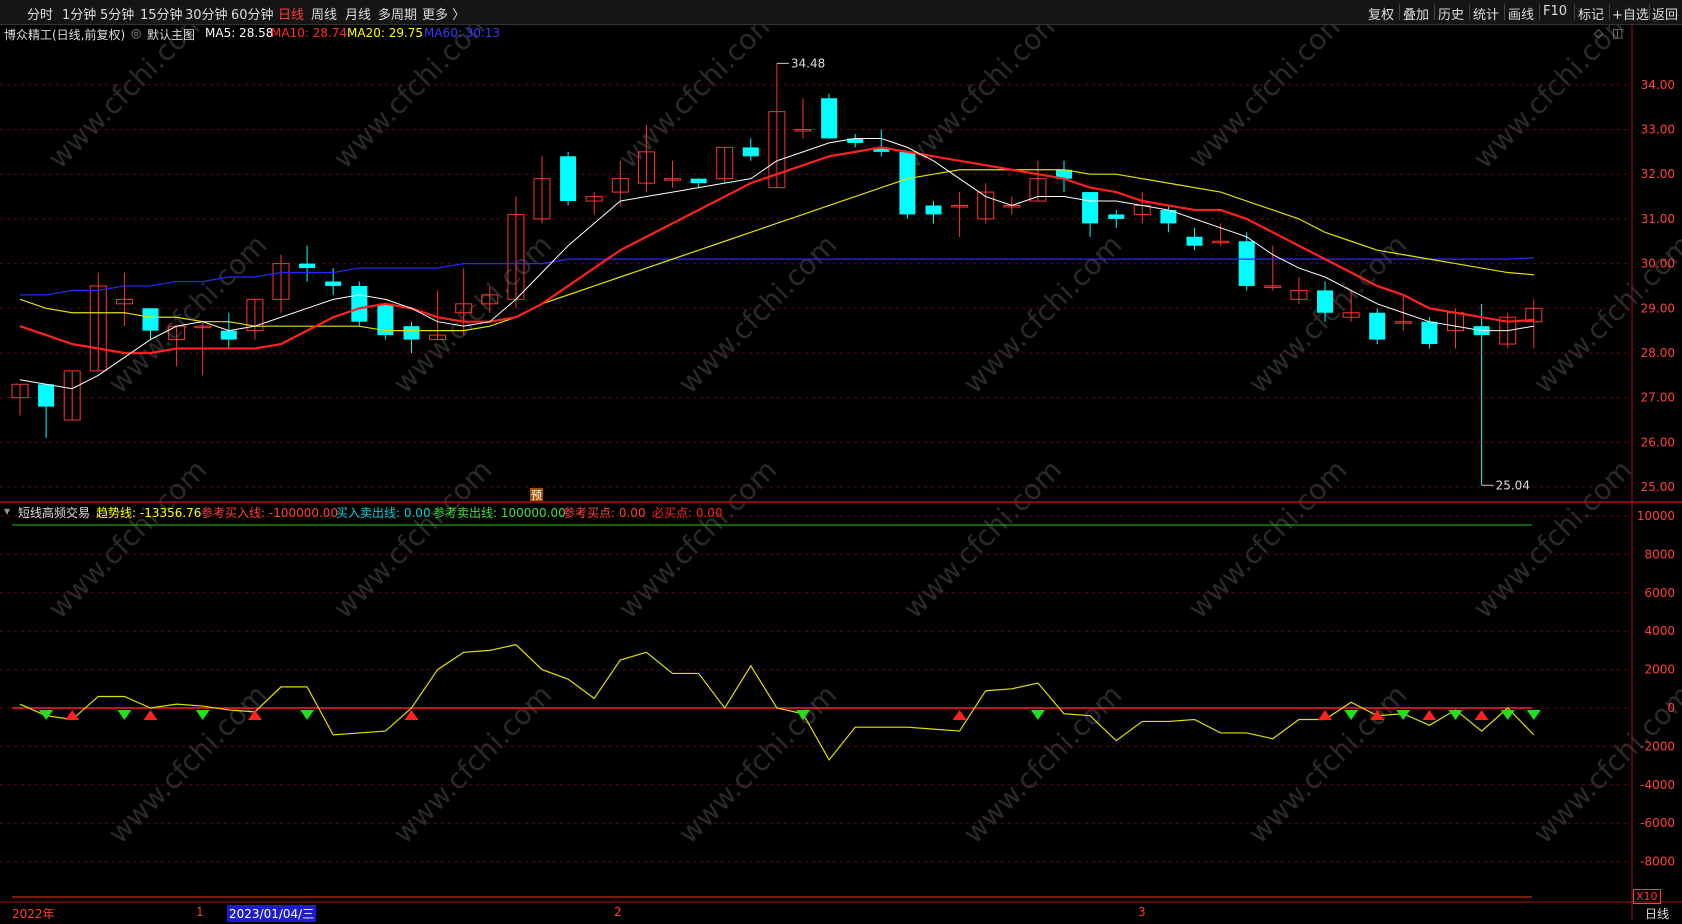 This screenshot has width=1682, height=924. What do you see at coordinates (7, 511) in the screenshot?
I see `chevron-down-icon: ▾` at bounding box center [7, 511].